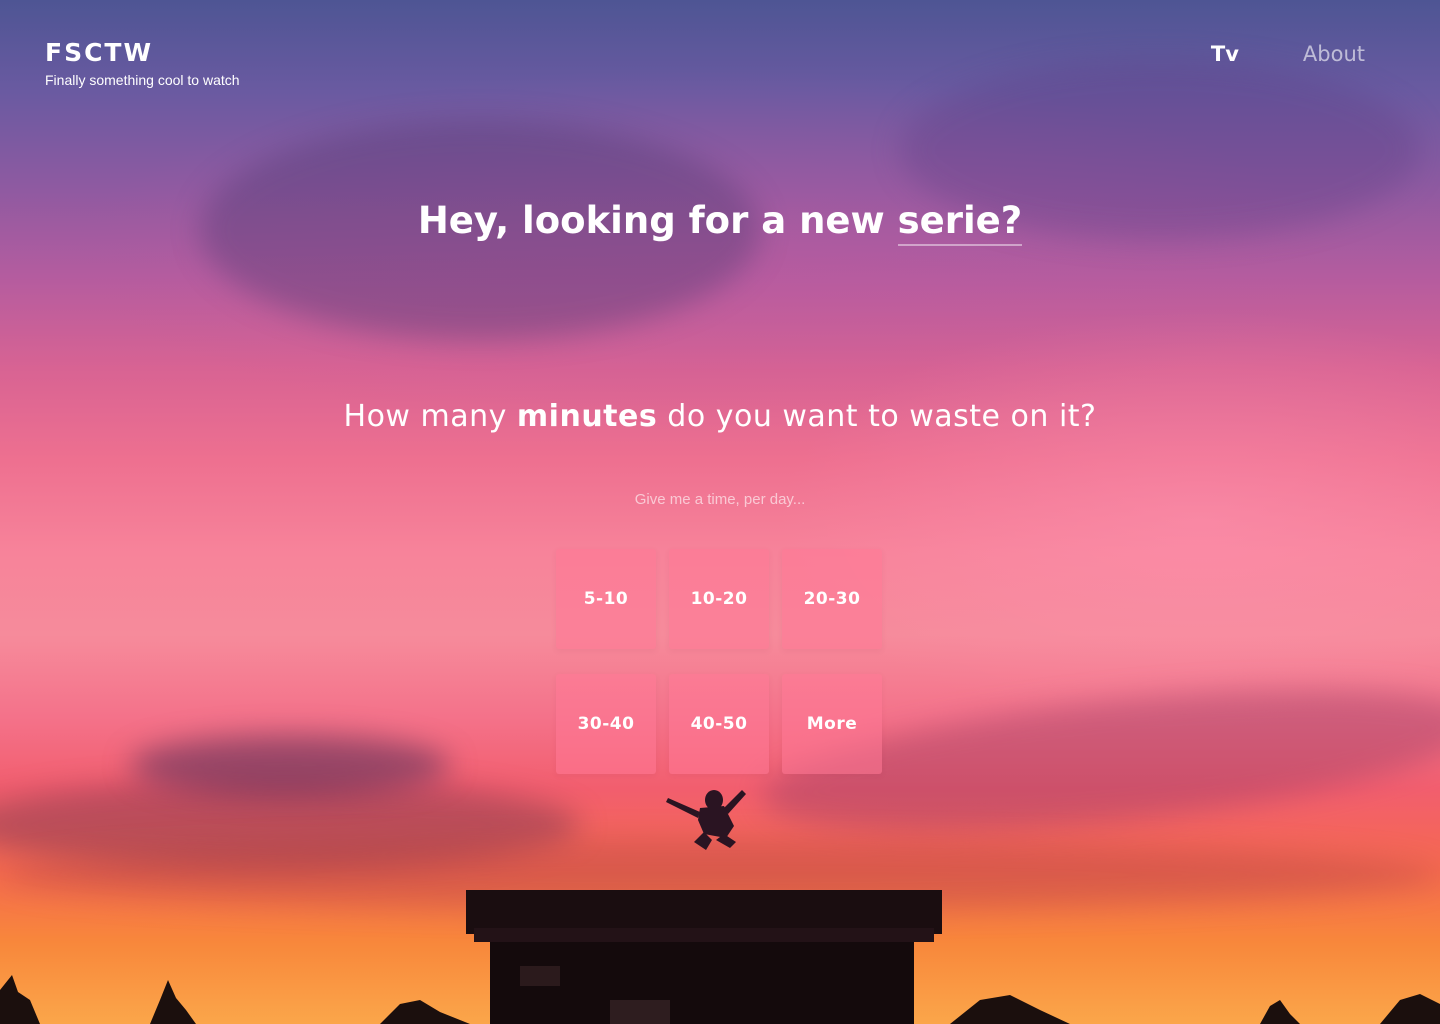 The height and width of the screenshot is (1024, 1440). I want to click on brand-tagline: Finally something cool to watch, so click(142, 80).